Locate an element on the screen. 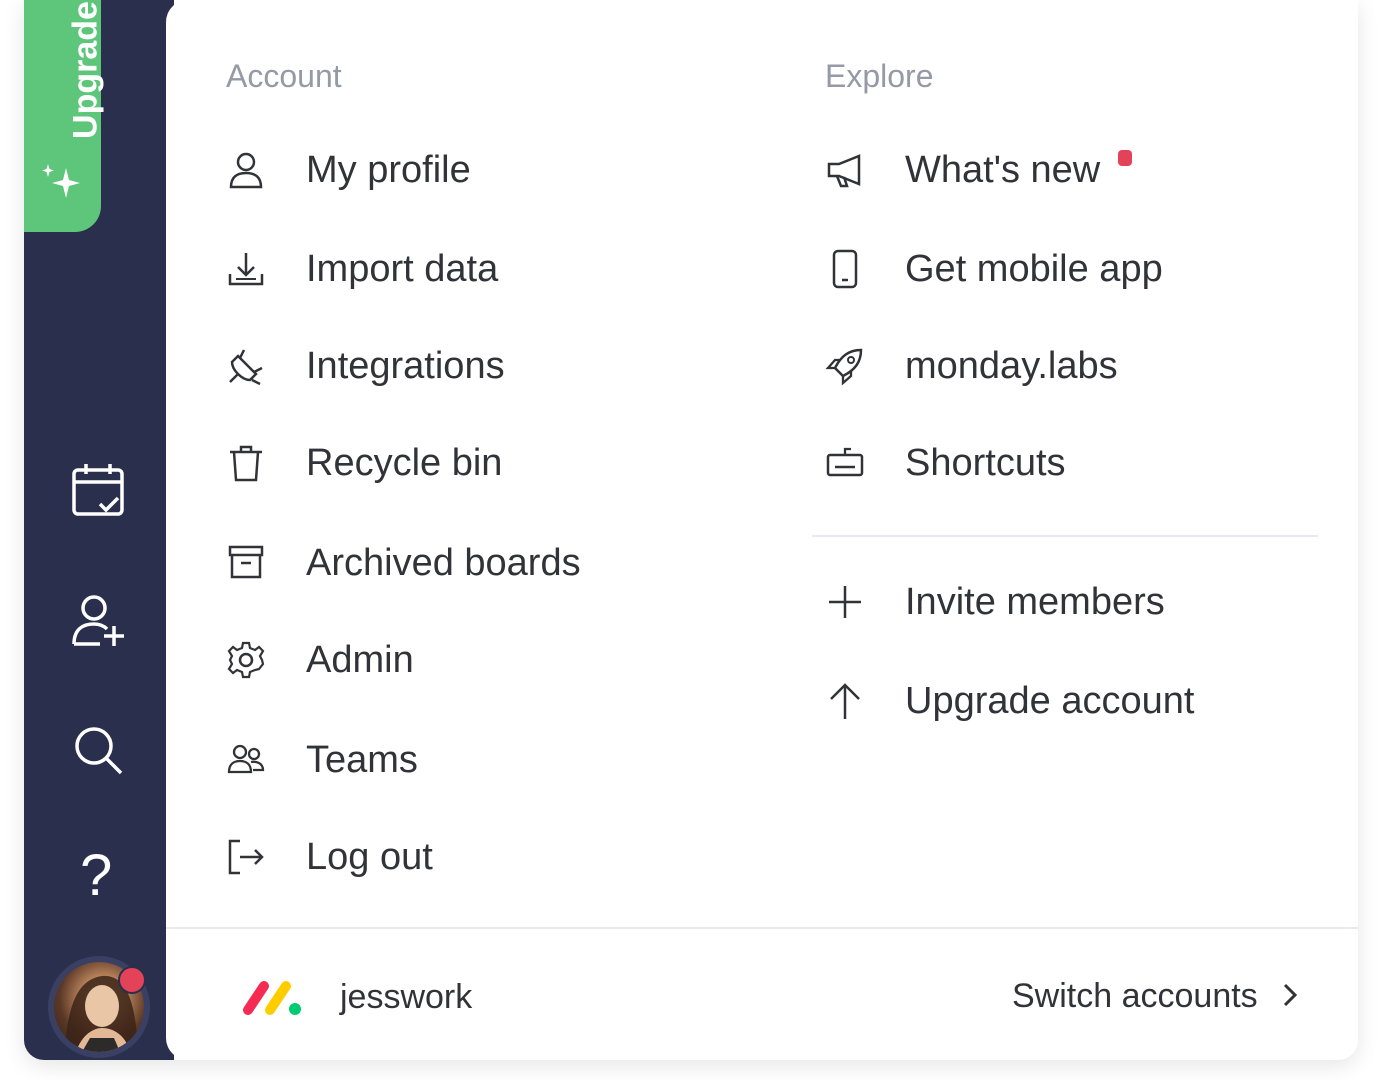  mobile-icon is located at coordinates (845, 269).